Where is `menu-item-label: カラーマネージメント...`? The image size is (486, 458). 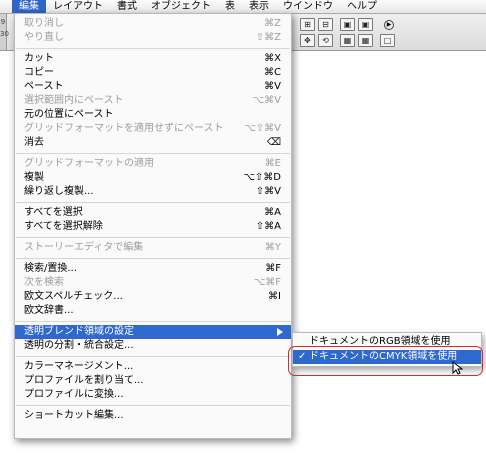
menu-item-label: カラーマネージメント... is located at coordinates (79, 366).